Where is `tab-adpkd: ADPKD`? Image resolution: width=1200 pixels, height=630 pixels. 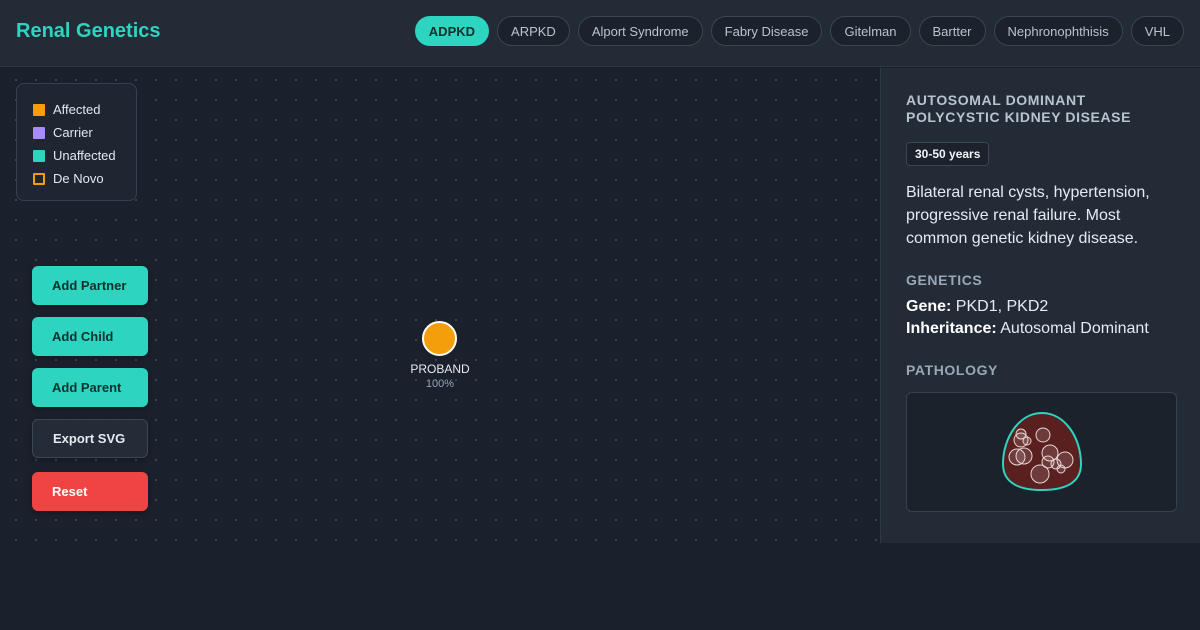 tab-adpkd: ADPKD is located at coordinates (452, 31).